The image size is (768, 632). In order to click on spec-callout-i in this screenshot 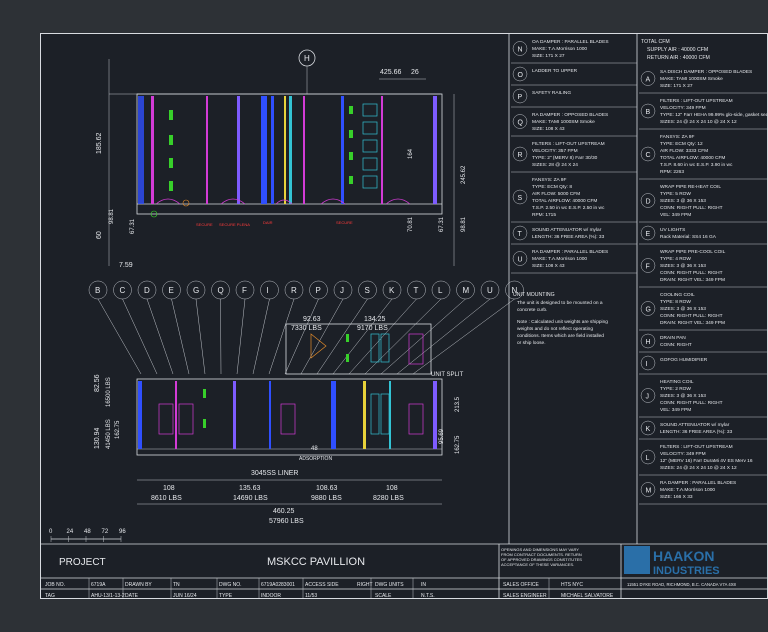, I will do `click(648, 363)`.